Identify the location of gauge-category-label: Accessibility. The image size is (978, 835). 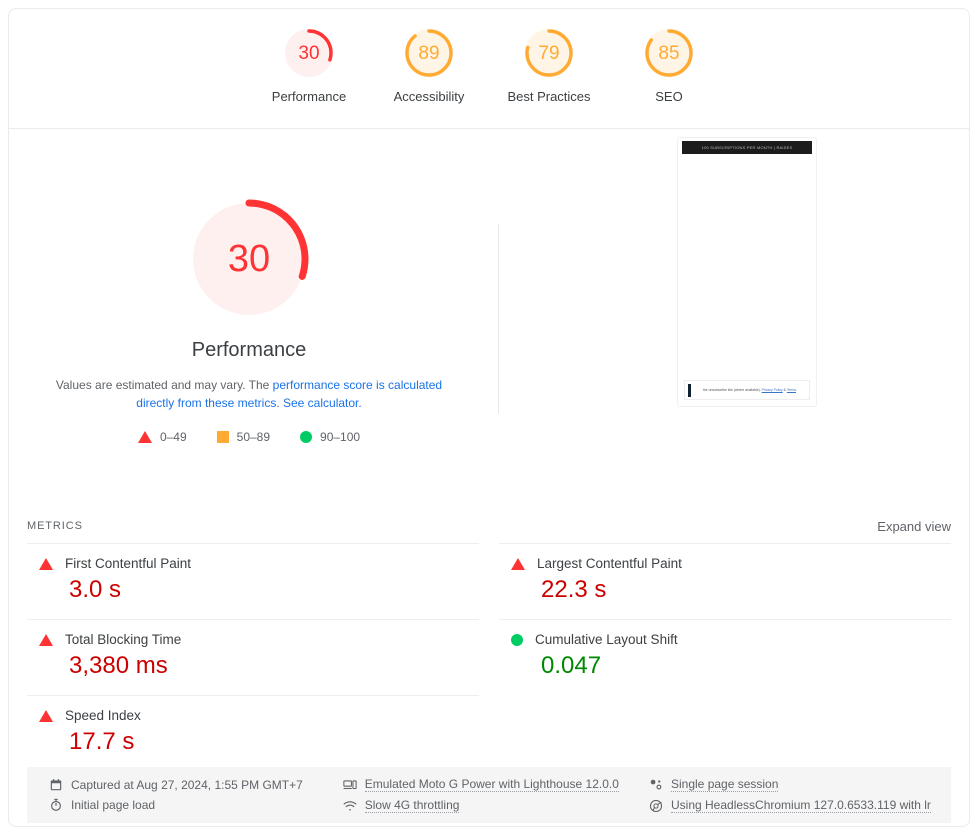
(429, 96).